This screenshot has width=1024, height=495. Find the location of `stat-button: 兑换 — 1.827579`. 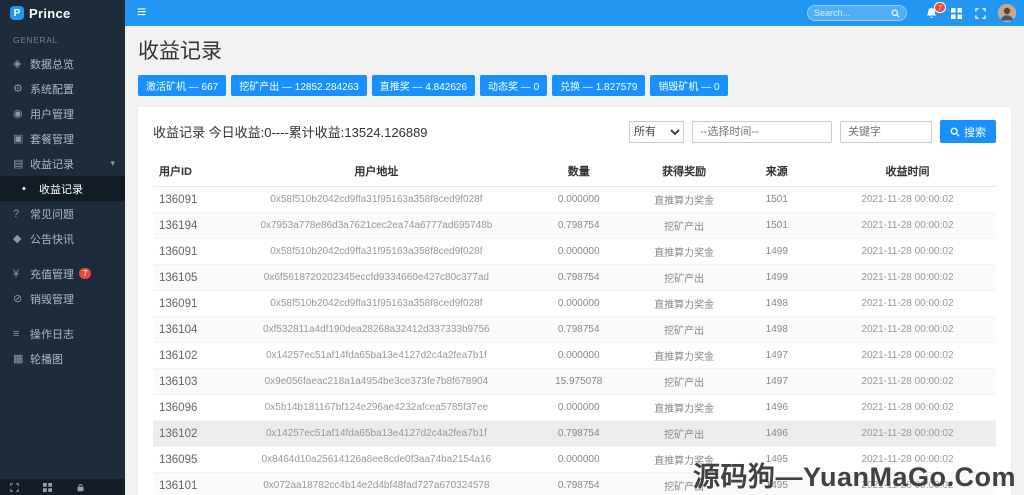

stat-button: 兑换 — 1.827579 is located at coordinates (599, 85).